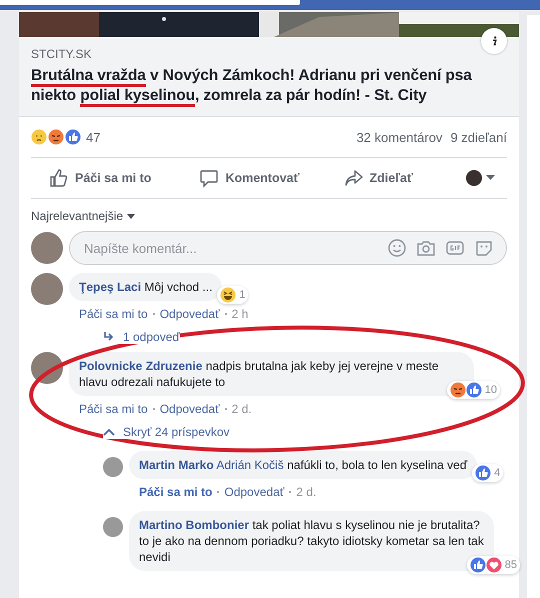  I want to click on reaction-badge: 4, so click(488, 473).